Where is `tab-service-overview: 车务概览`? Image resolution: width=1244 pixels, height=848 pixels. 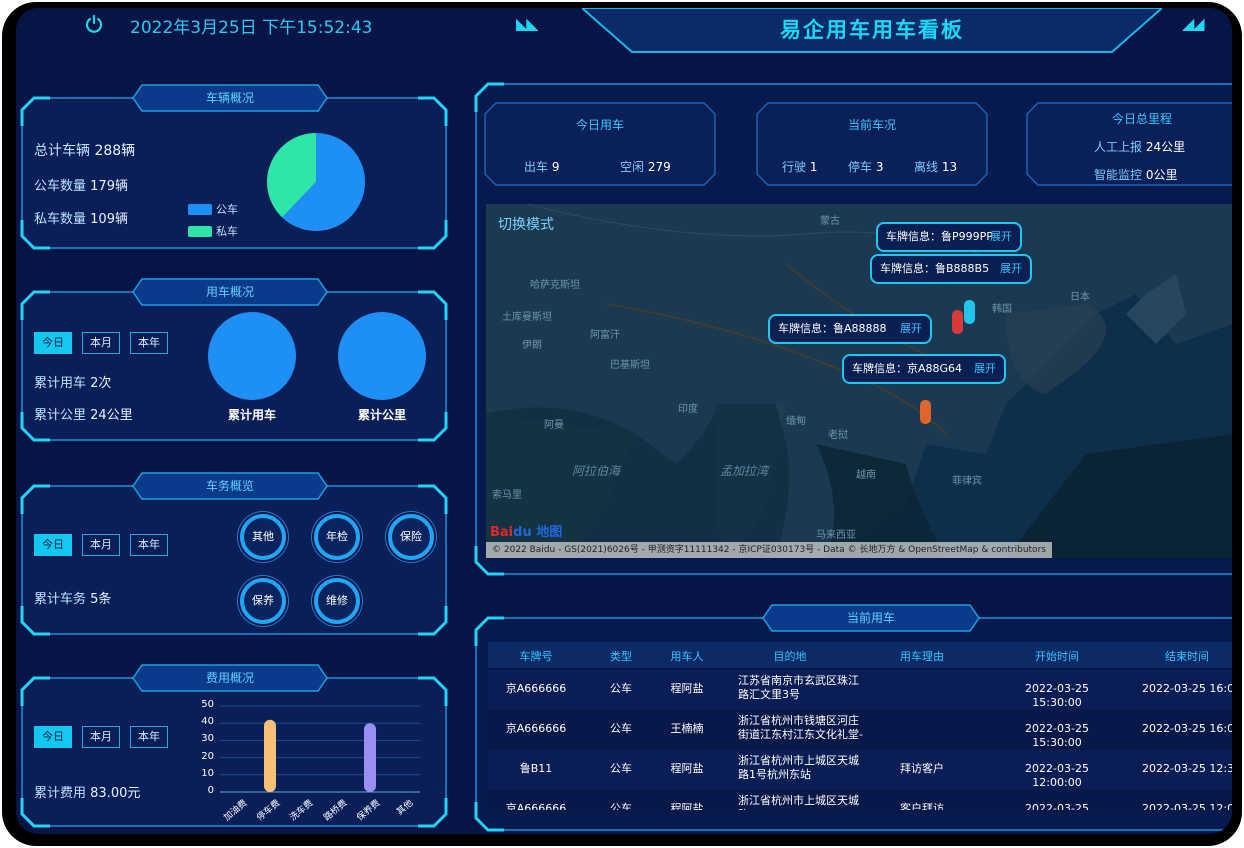
tab-service-overview: 车务概览 is located at coordinates (230, 486).